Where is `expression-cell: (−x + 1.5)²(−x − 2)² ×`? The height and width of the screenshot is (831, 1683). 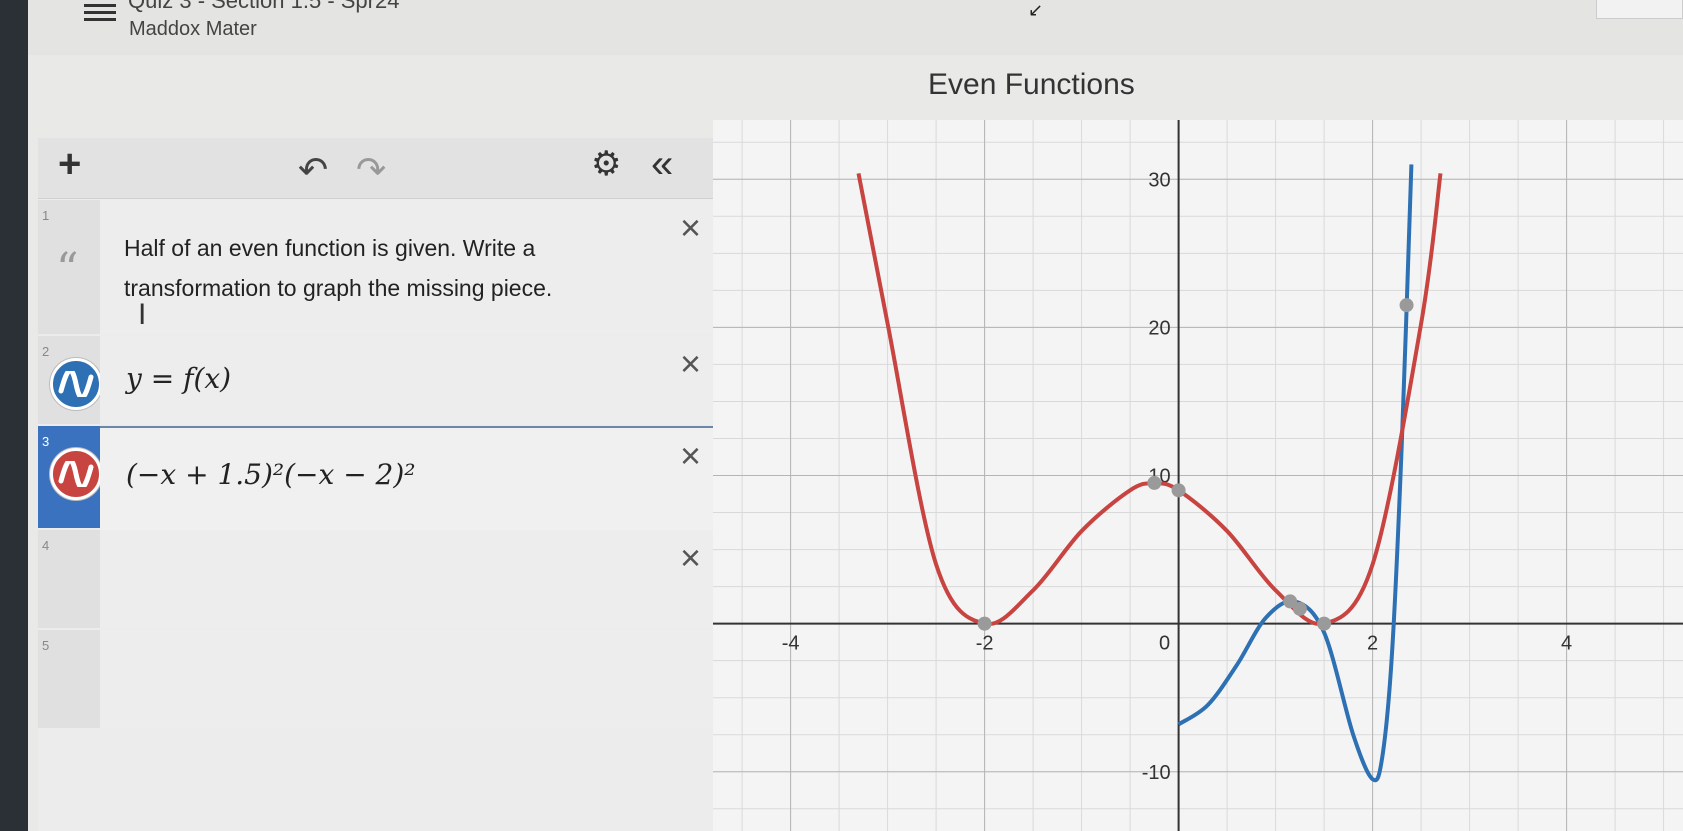 expression-cell: (−x + 1.5)²(−x − 2)² × is located at coordinates (406, 479).